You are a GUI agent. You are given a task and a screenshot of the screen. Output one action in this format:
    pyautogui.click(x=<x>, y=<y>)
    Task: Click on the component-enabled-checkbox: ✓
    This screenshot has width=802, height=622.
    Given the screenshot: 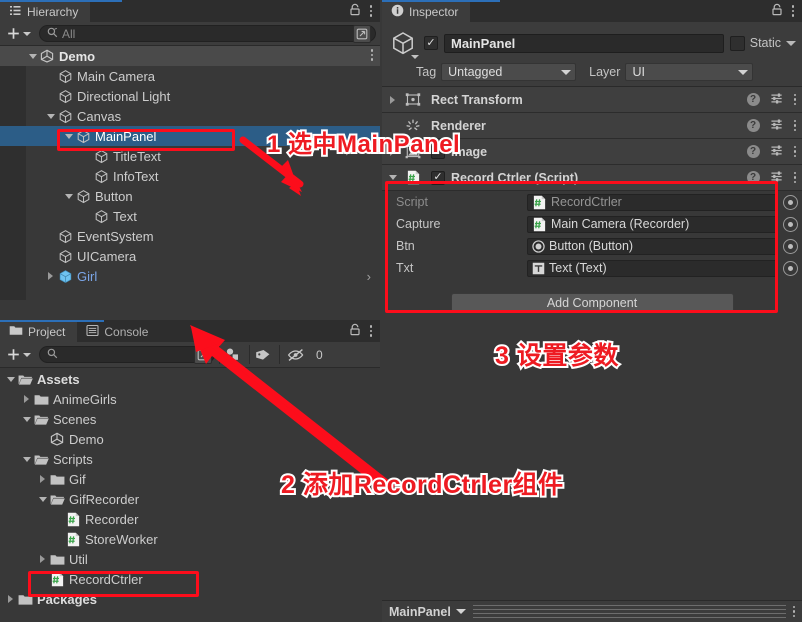 What is the action you would take?
    pyautogui.click(x=438, y=177)
    